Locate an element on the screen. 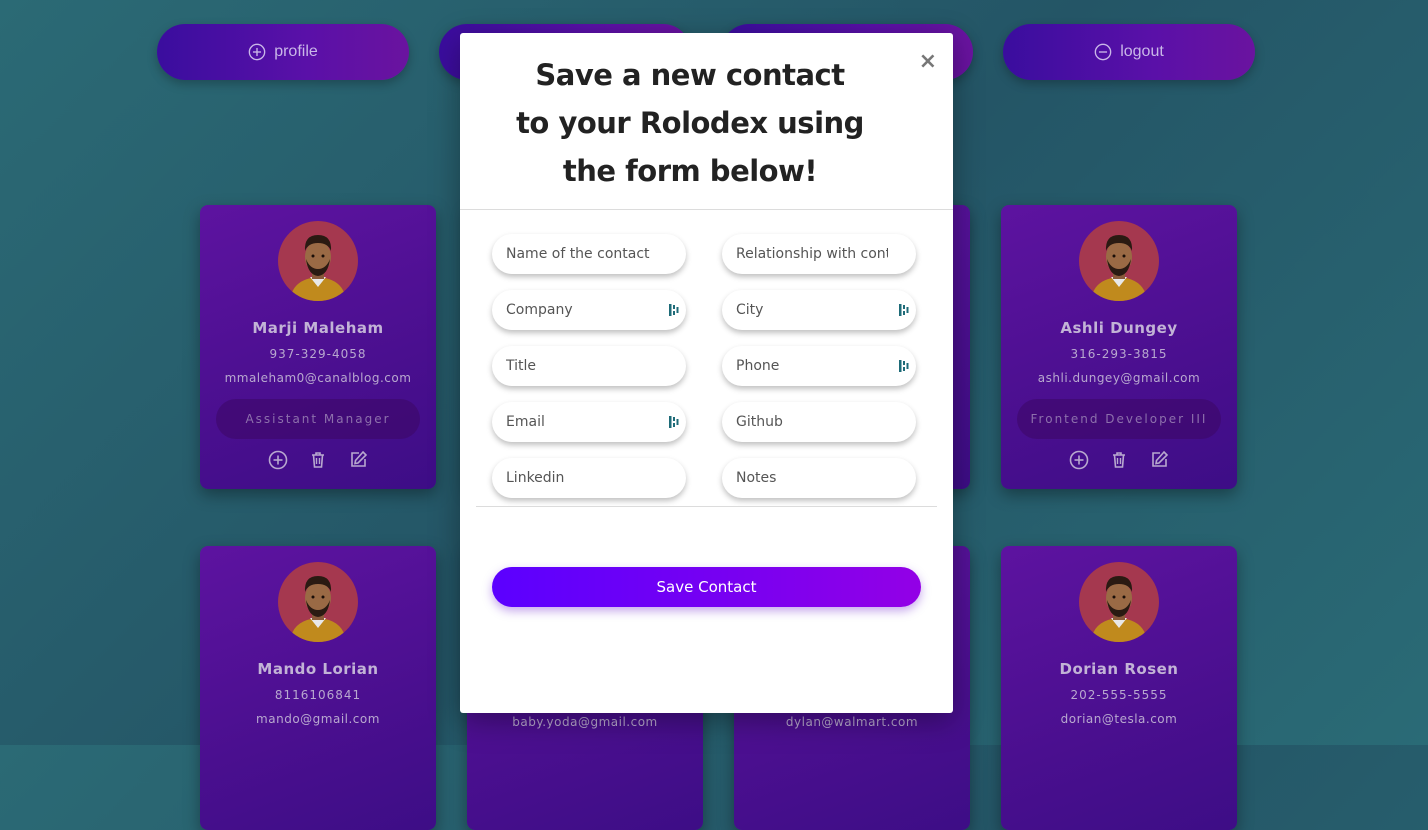 The width and height of the screenshot is (1428, 830). github-input is located at coordinates (819, 422).